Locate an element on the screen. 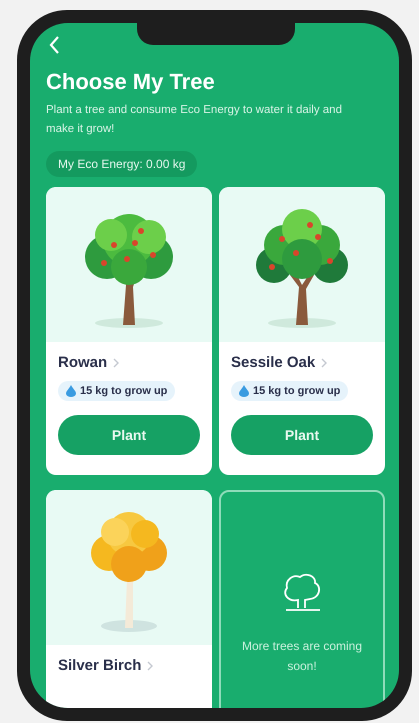 The width and height of the screenshot is (419, 723). tree-name: Sessile Oak is located at coordinates (273, 362).